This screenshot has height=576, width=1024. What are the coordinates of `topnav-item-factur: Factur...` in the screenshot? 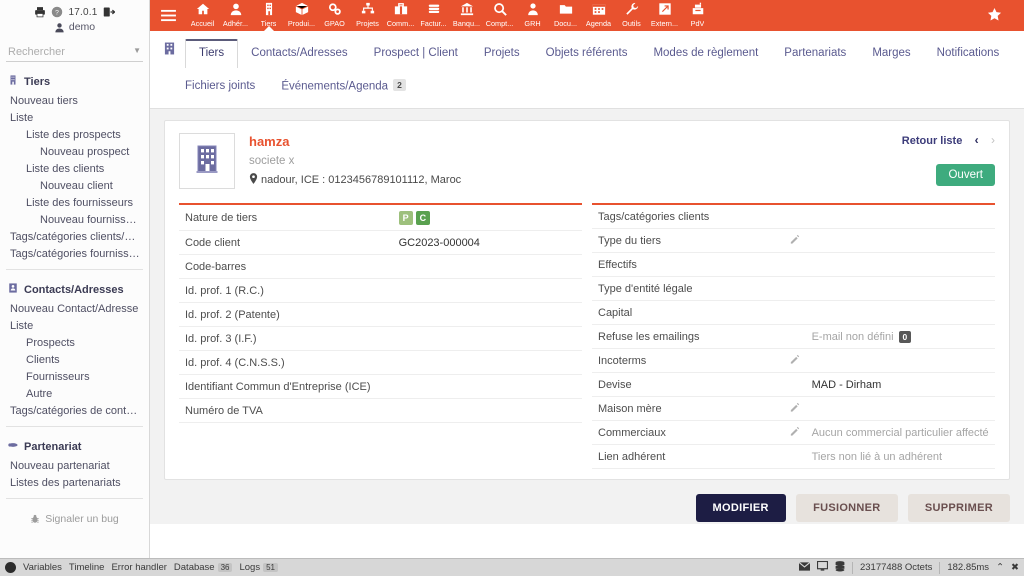 It's located at (433, 15).